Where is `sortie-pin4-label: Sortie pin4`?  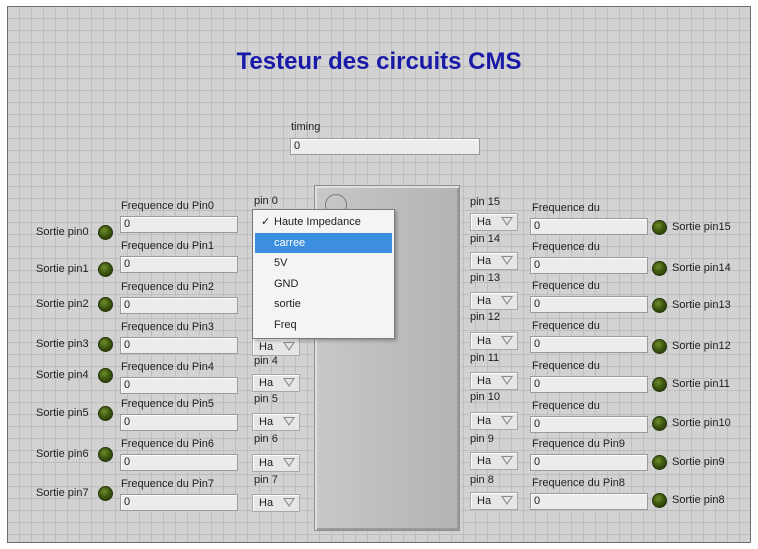
sortie-pin4-label: Sortie pin4 is located at coordinates (62, 375).